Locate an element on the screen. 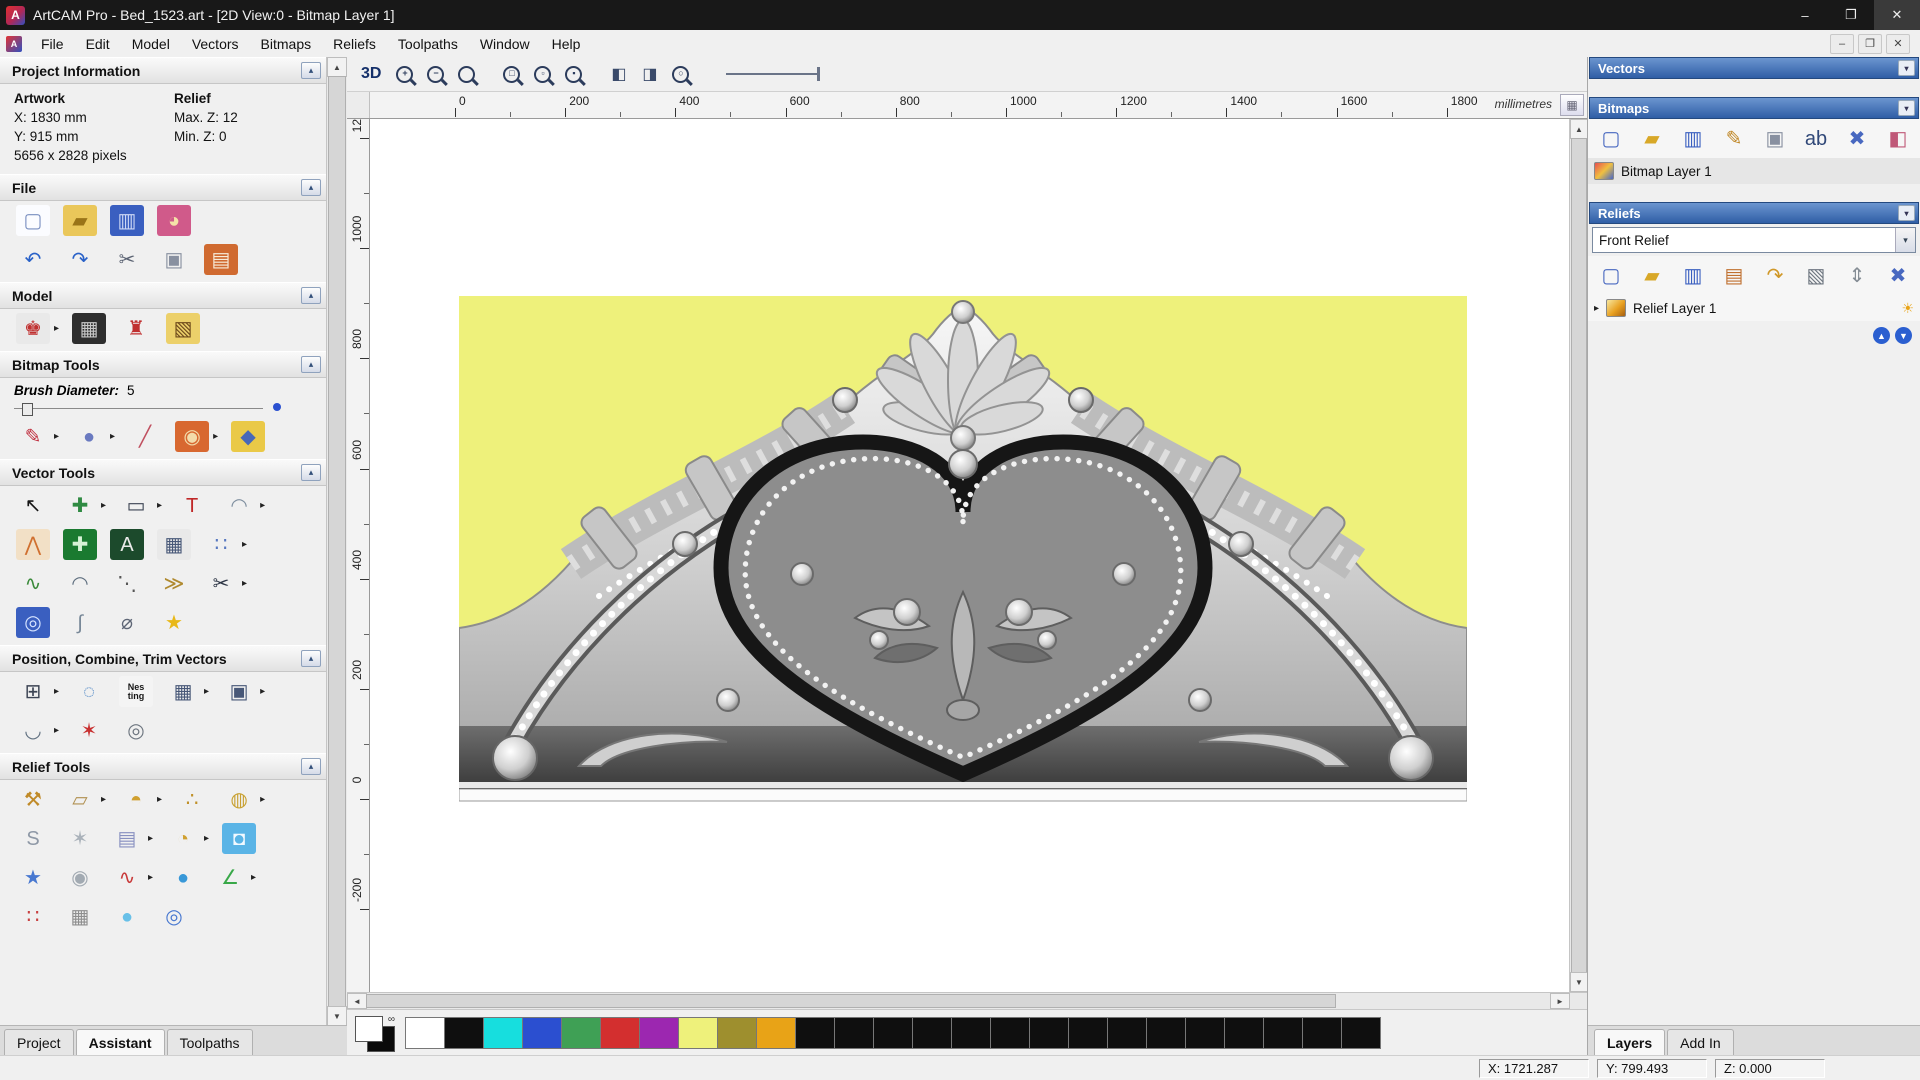 This screenshot has height=1080, width=1920. scroll-down-icon: ▼ is located at coordinates (337, 1016).